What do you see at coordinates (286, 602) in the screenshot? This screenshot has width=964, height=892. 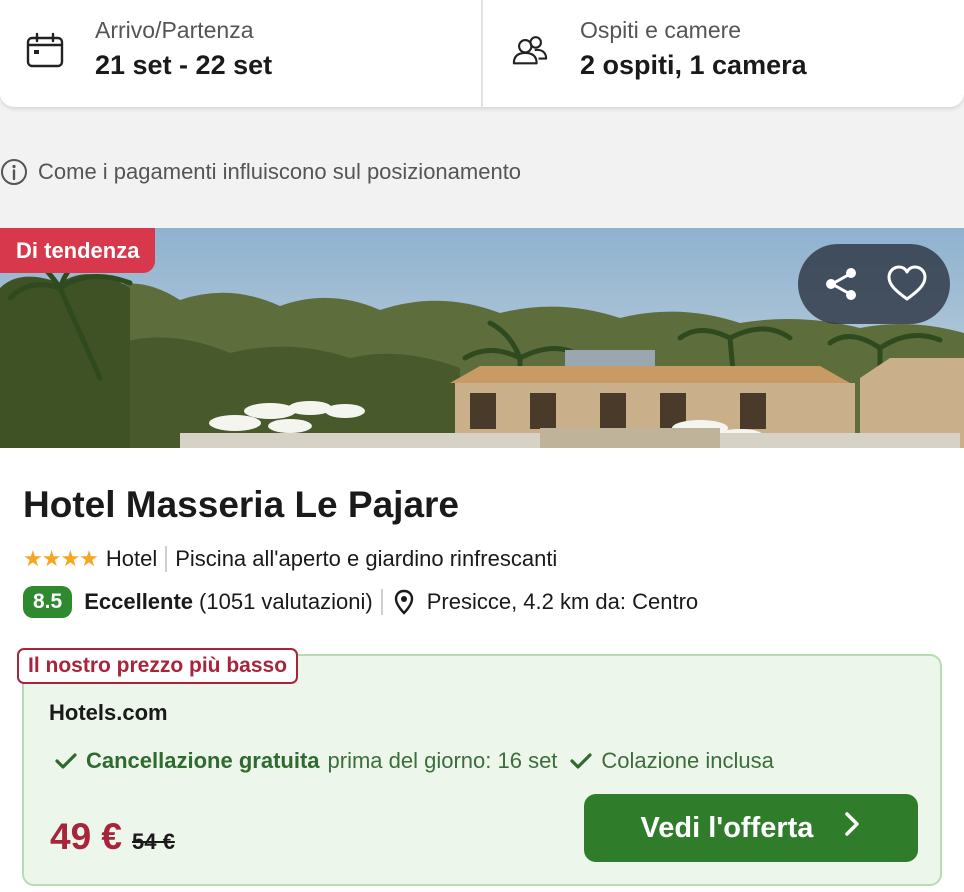 I see `review-count: (1051 valutazioni)` at bounding box center [286, 602].